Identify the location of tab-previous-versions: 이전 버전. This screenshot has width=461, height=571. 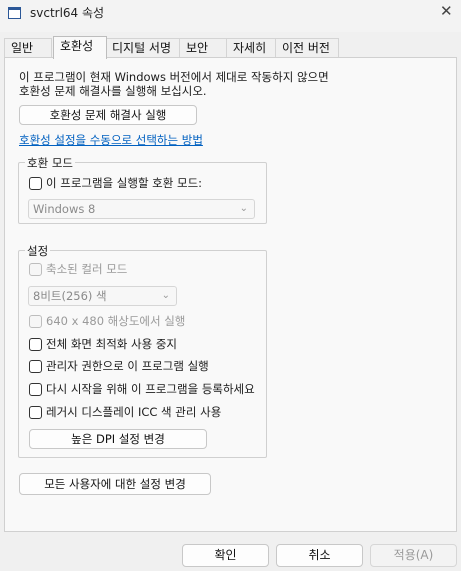
(307, 48).